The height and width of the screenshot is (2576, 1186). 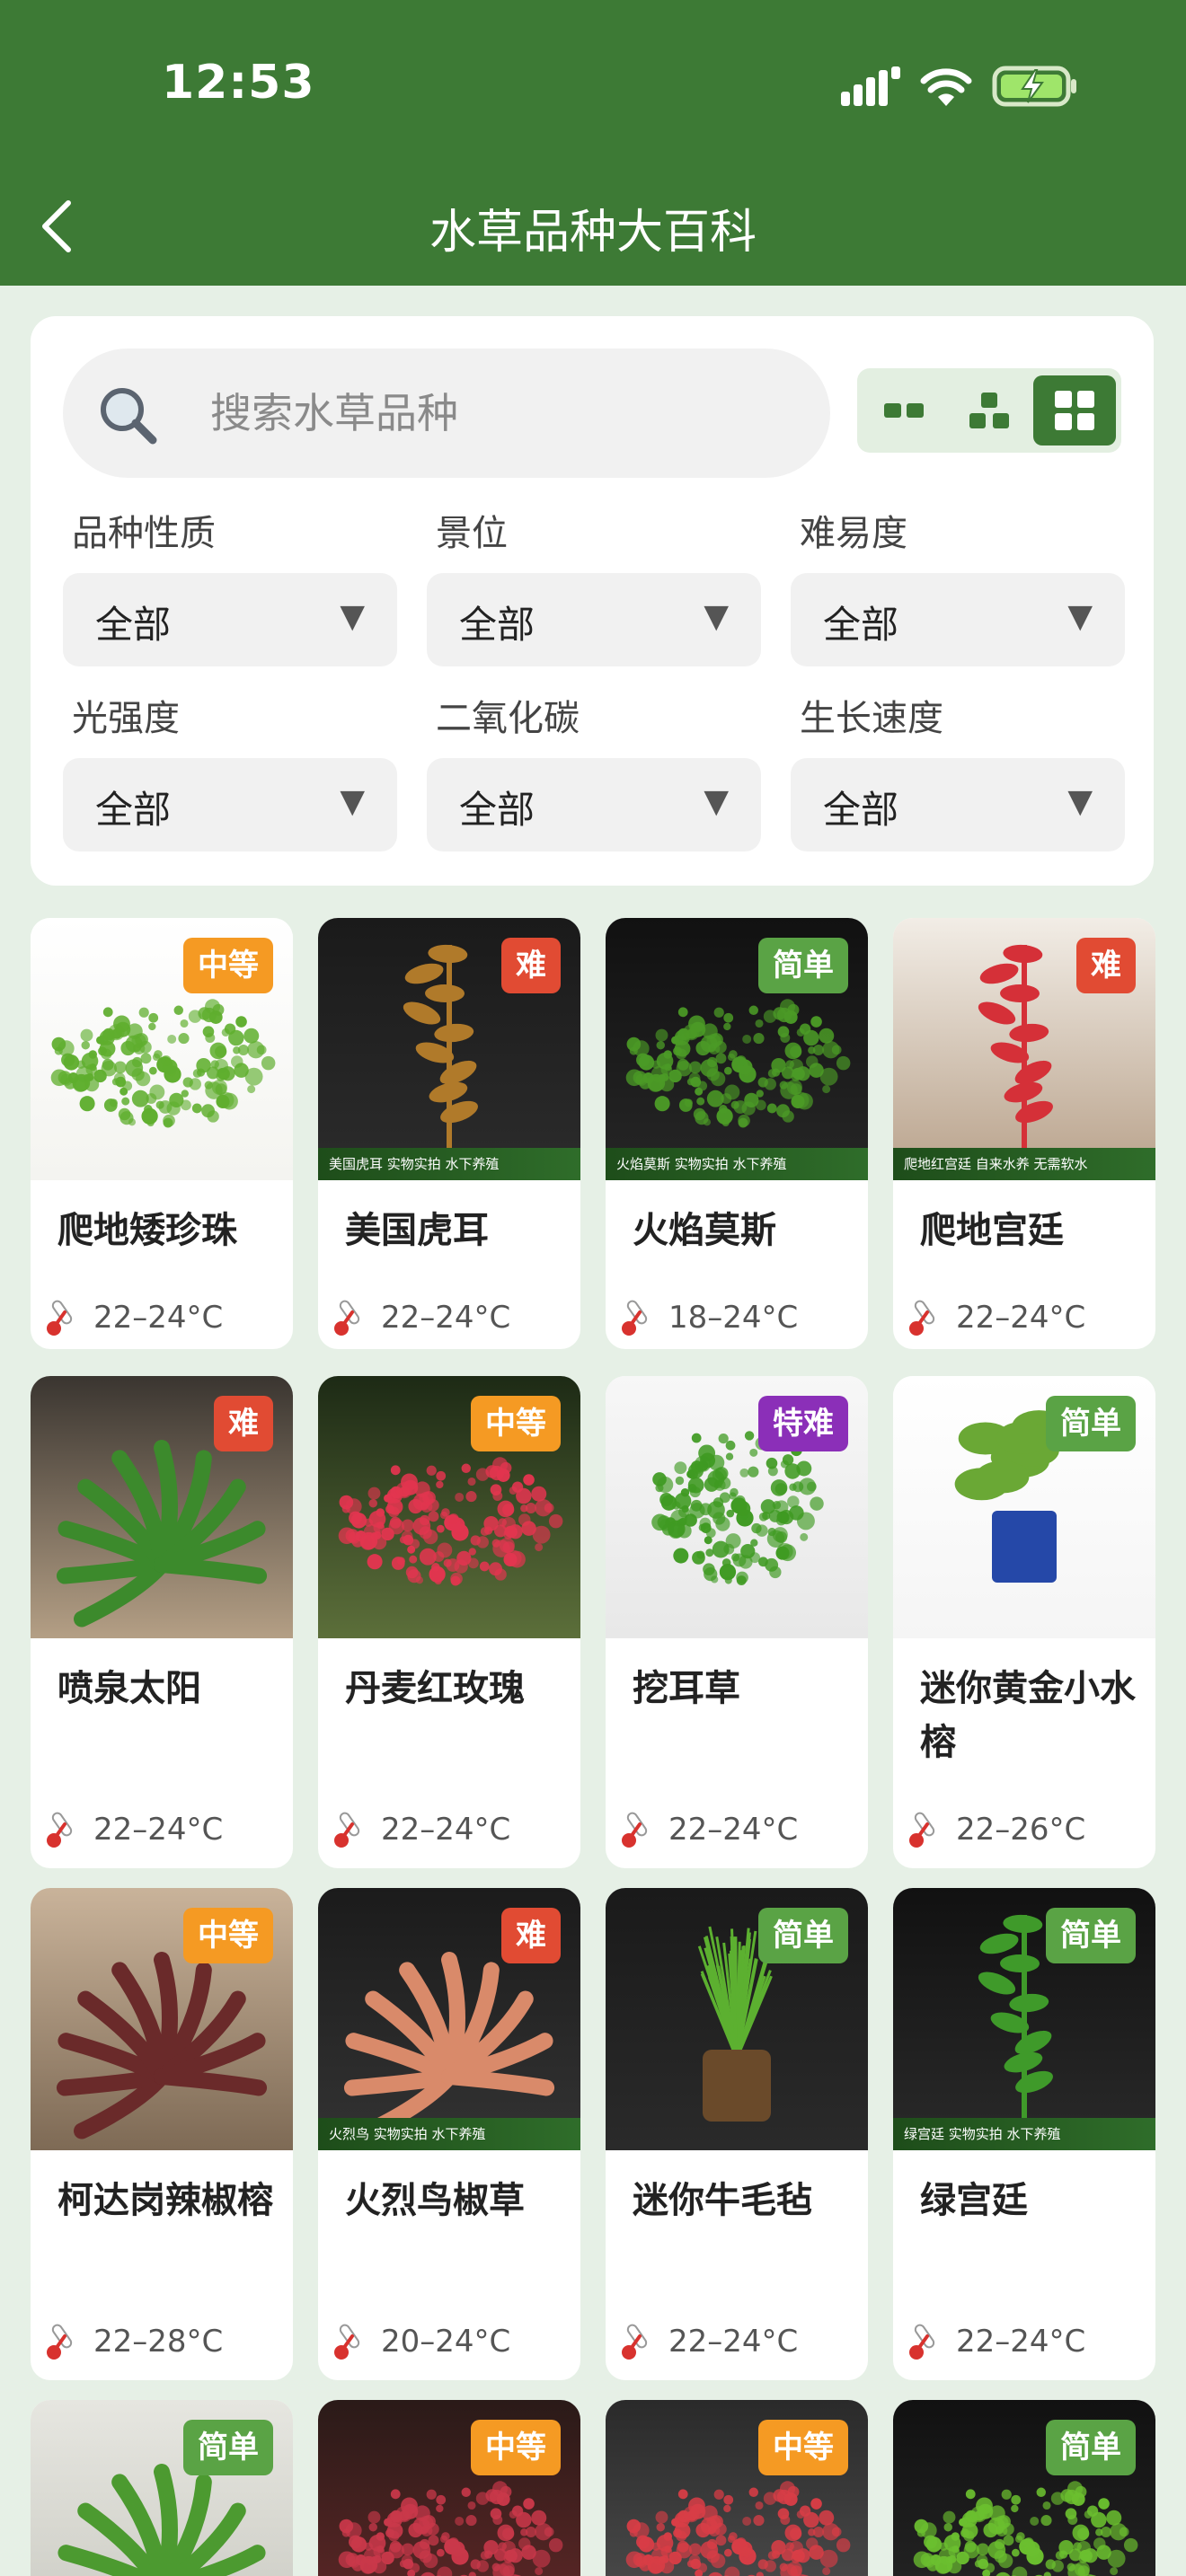 I want to click on plant-photo: 难, so click(x=162, y=1507).